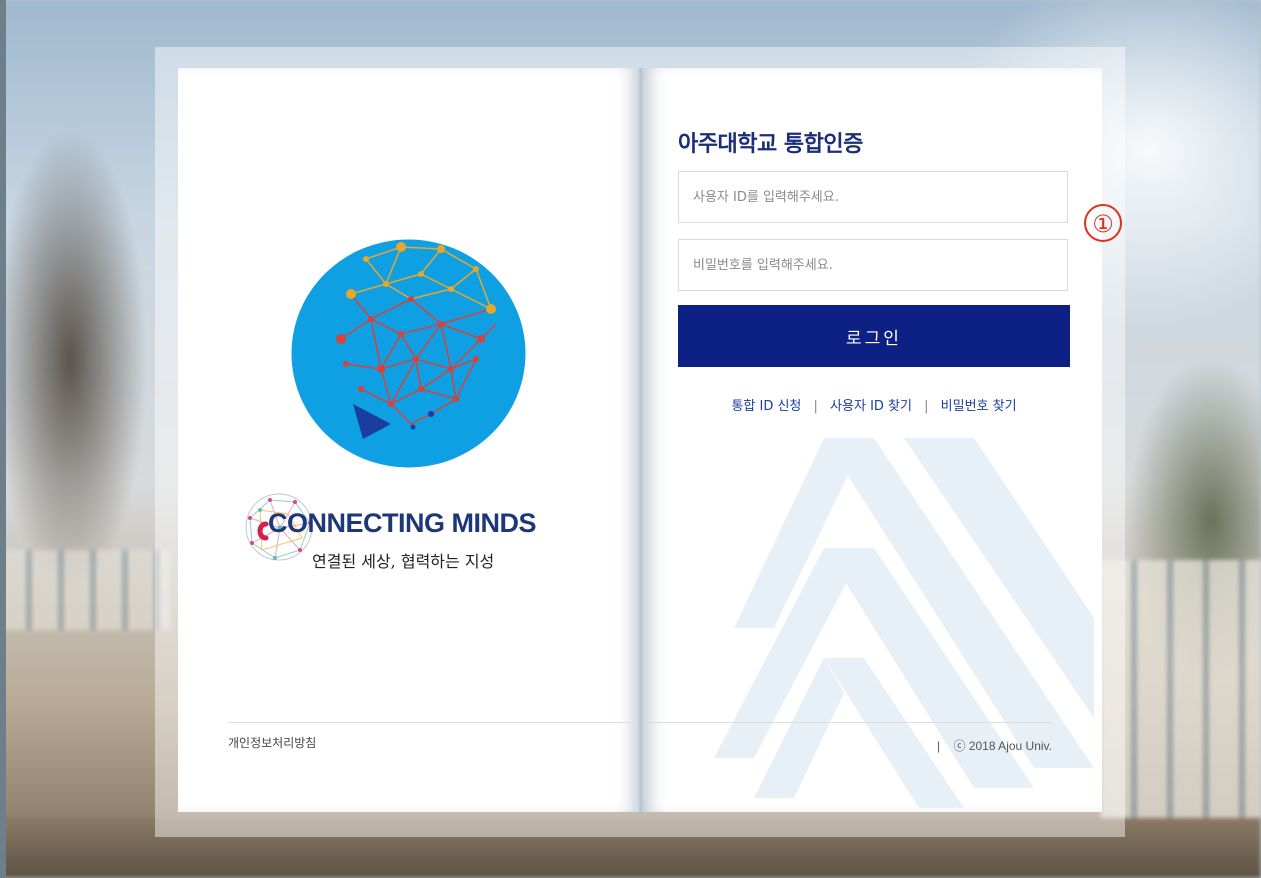 The image size is (1261, 878). What do you see at coordinates (904, 623) in the screenshot?
I see `ajou-watermark-logo-icon` at bounding box center [904, 623].